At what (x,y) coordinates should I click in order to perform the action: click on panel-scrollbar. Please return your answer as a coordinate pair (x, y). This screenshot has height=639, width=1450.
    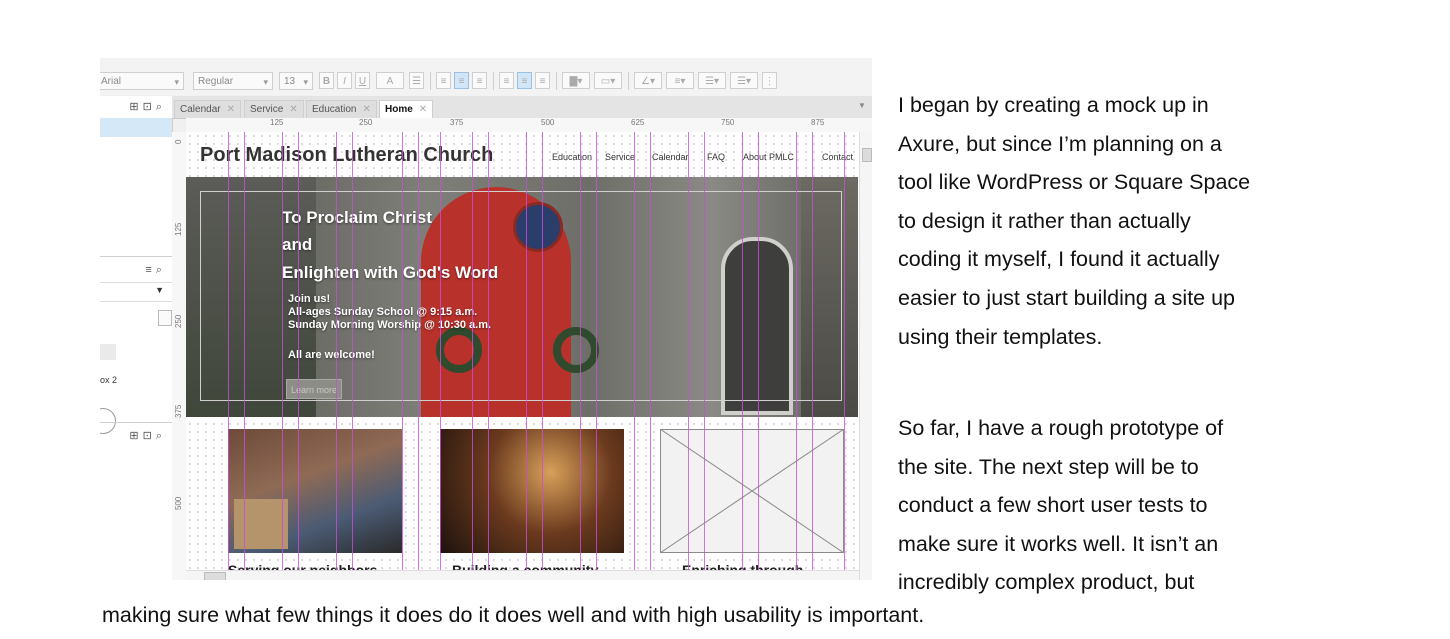
    Looking at the image, I should click on (165, 318).